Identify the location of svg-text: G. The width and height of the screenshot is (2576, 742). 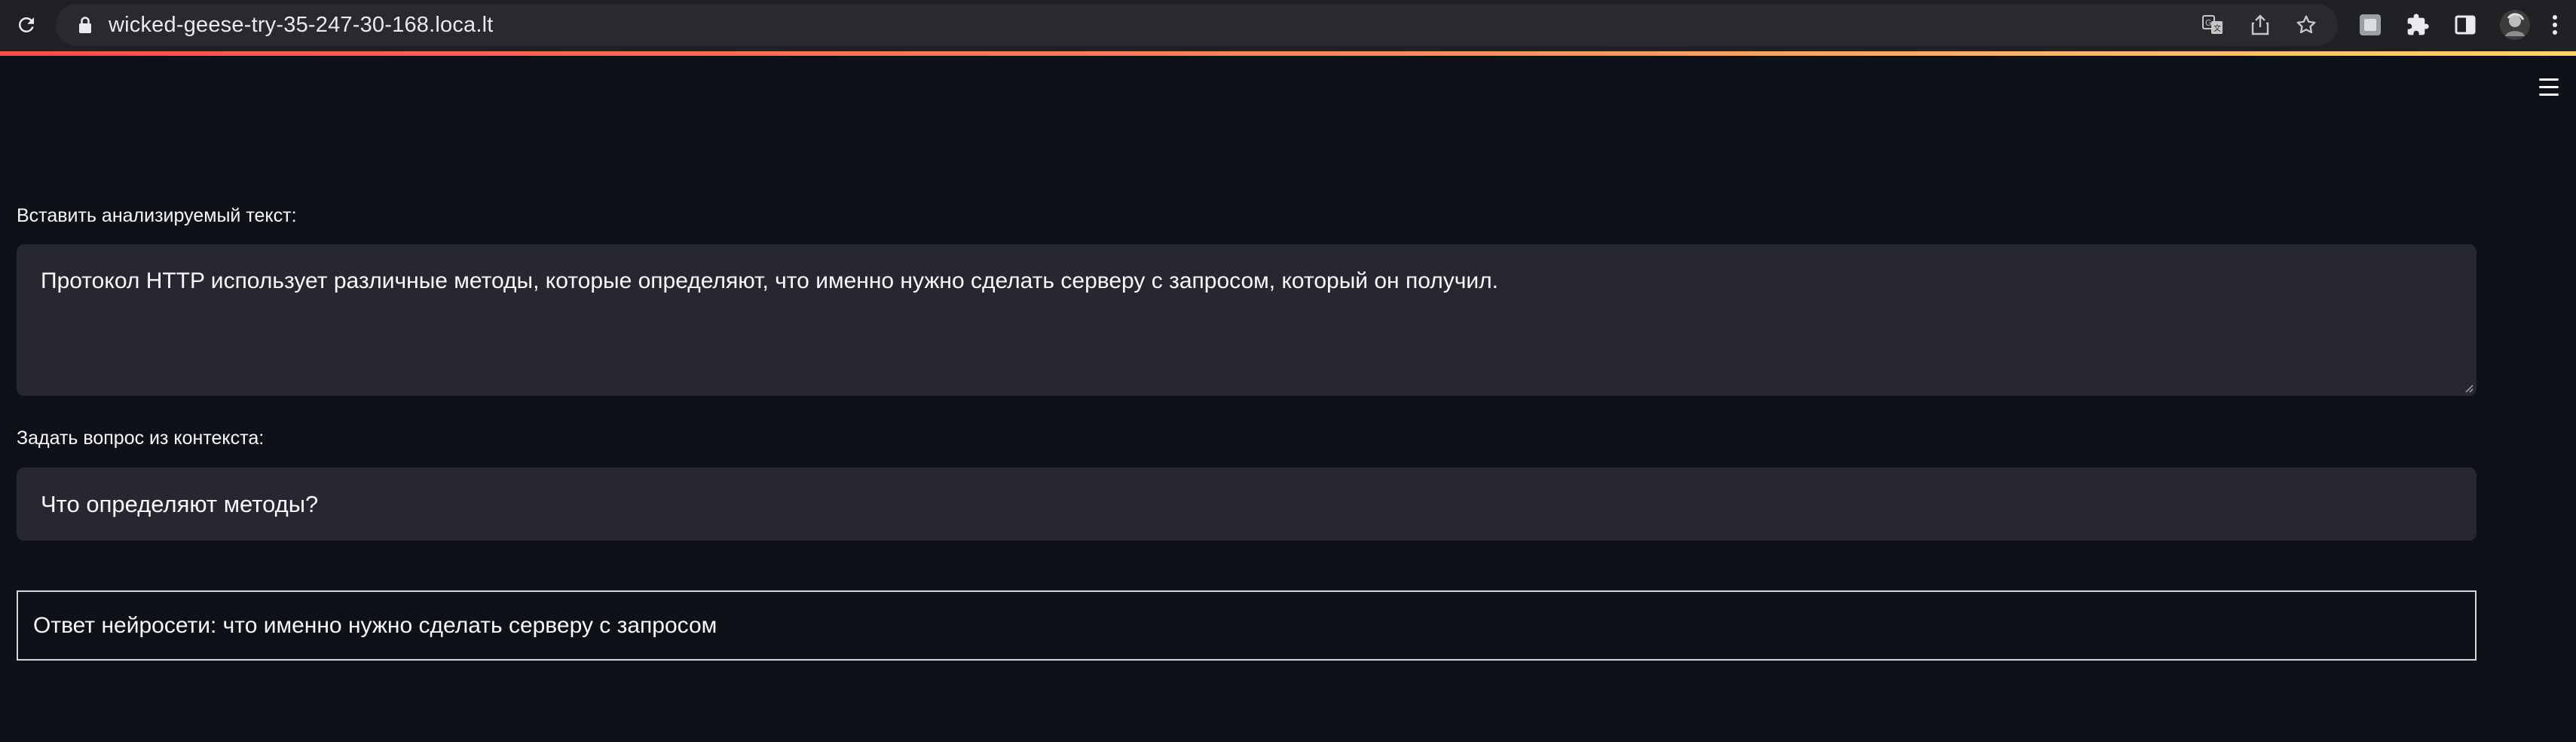
(2208, 23).